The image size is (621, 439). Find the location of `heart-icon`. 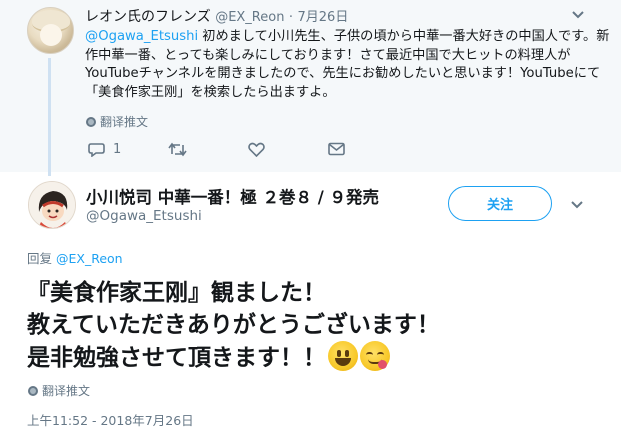

heart-icon is located at coordinates (256, 149).